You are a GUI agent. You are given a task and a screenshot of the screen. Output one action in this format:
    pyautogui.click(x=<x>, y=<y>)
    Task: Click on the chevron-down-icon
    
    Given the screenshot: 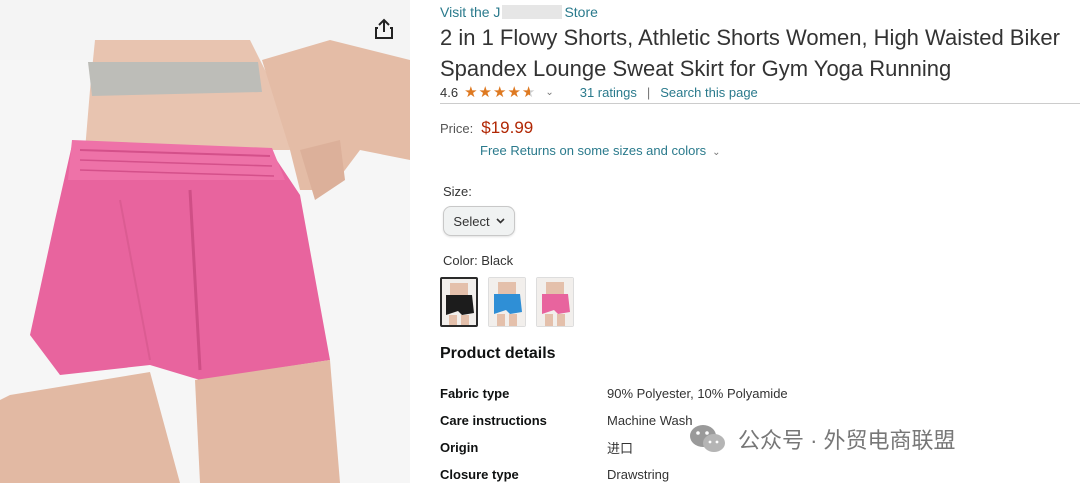 What is the action you would take?
    pyautogui.click(x=500, y=221)
    